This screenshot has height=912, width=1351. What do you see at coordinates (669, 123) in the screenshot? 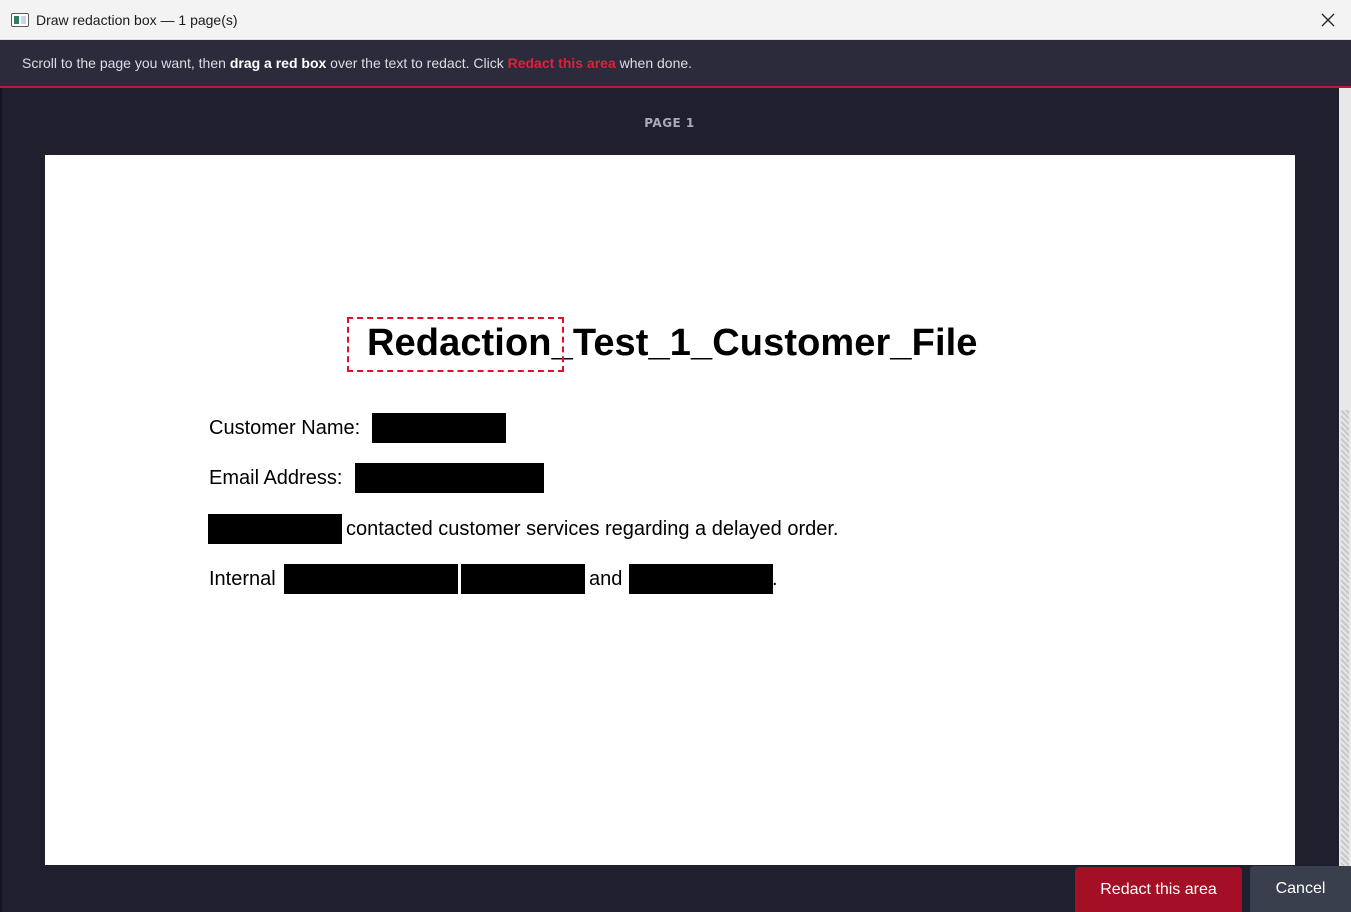
I see `page-label: PAGE 1` at bounding box center [669, 123].